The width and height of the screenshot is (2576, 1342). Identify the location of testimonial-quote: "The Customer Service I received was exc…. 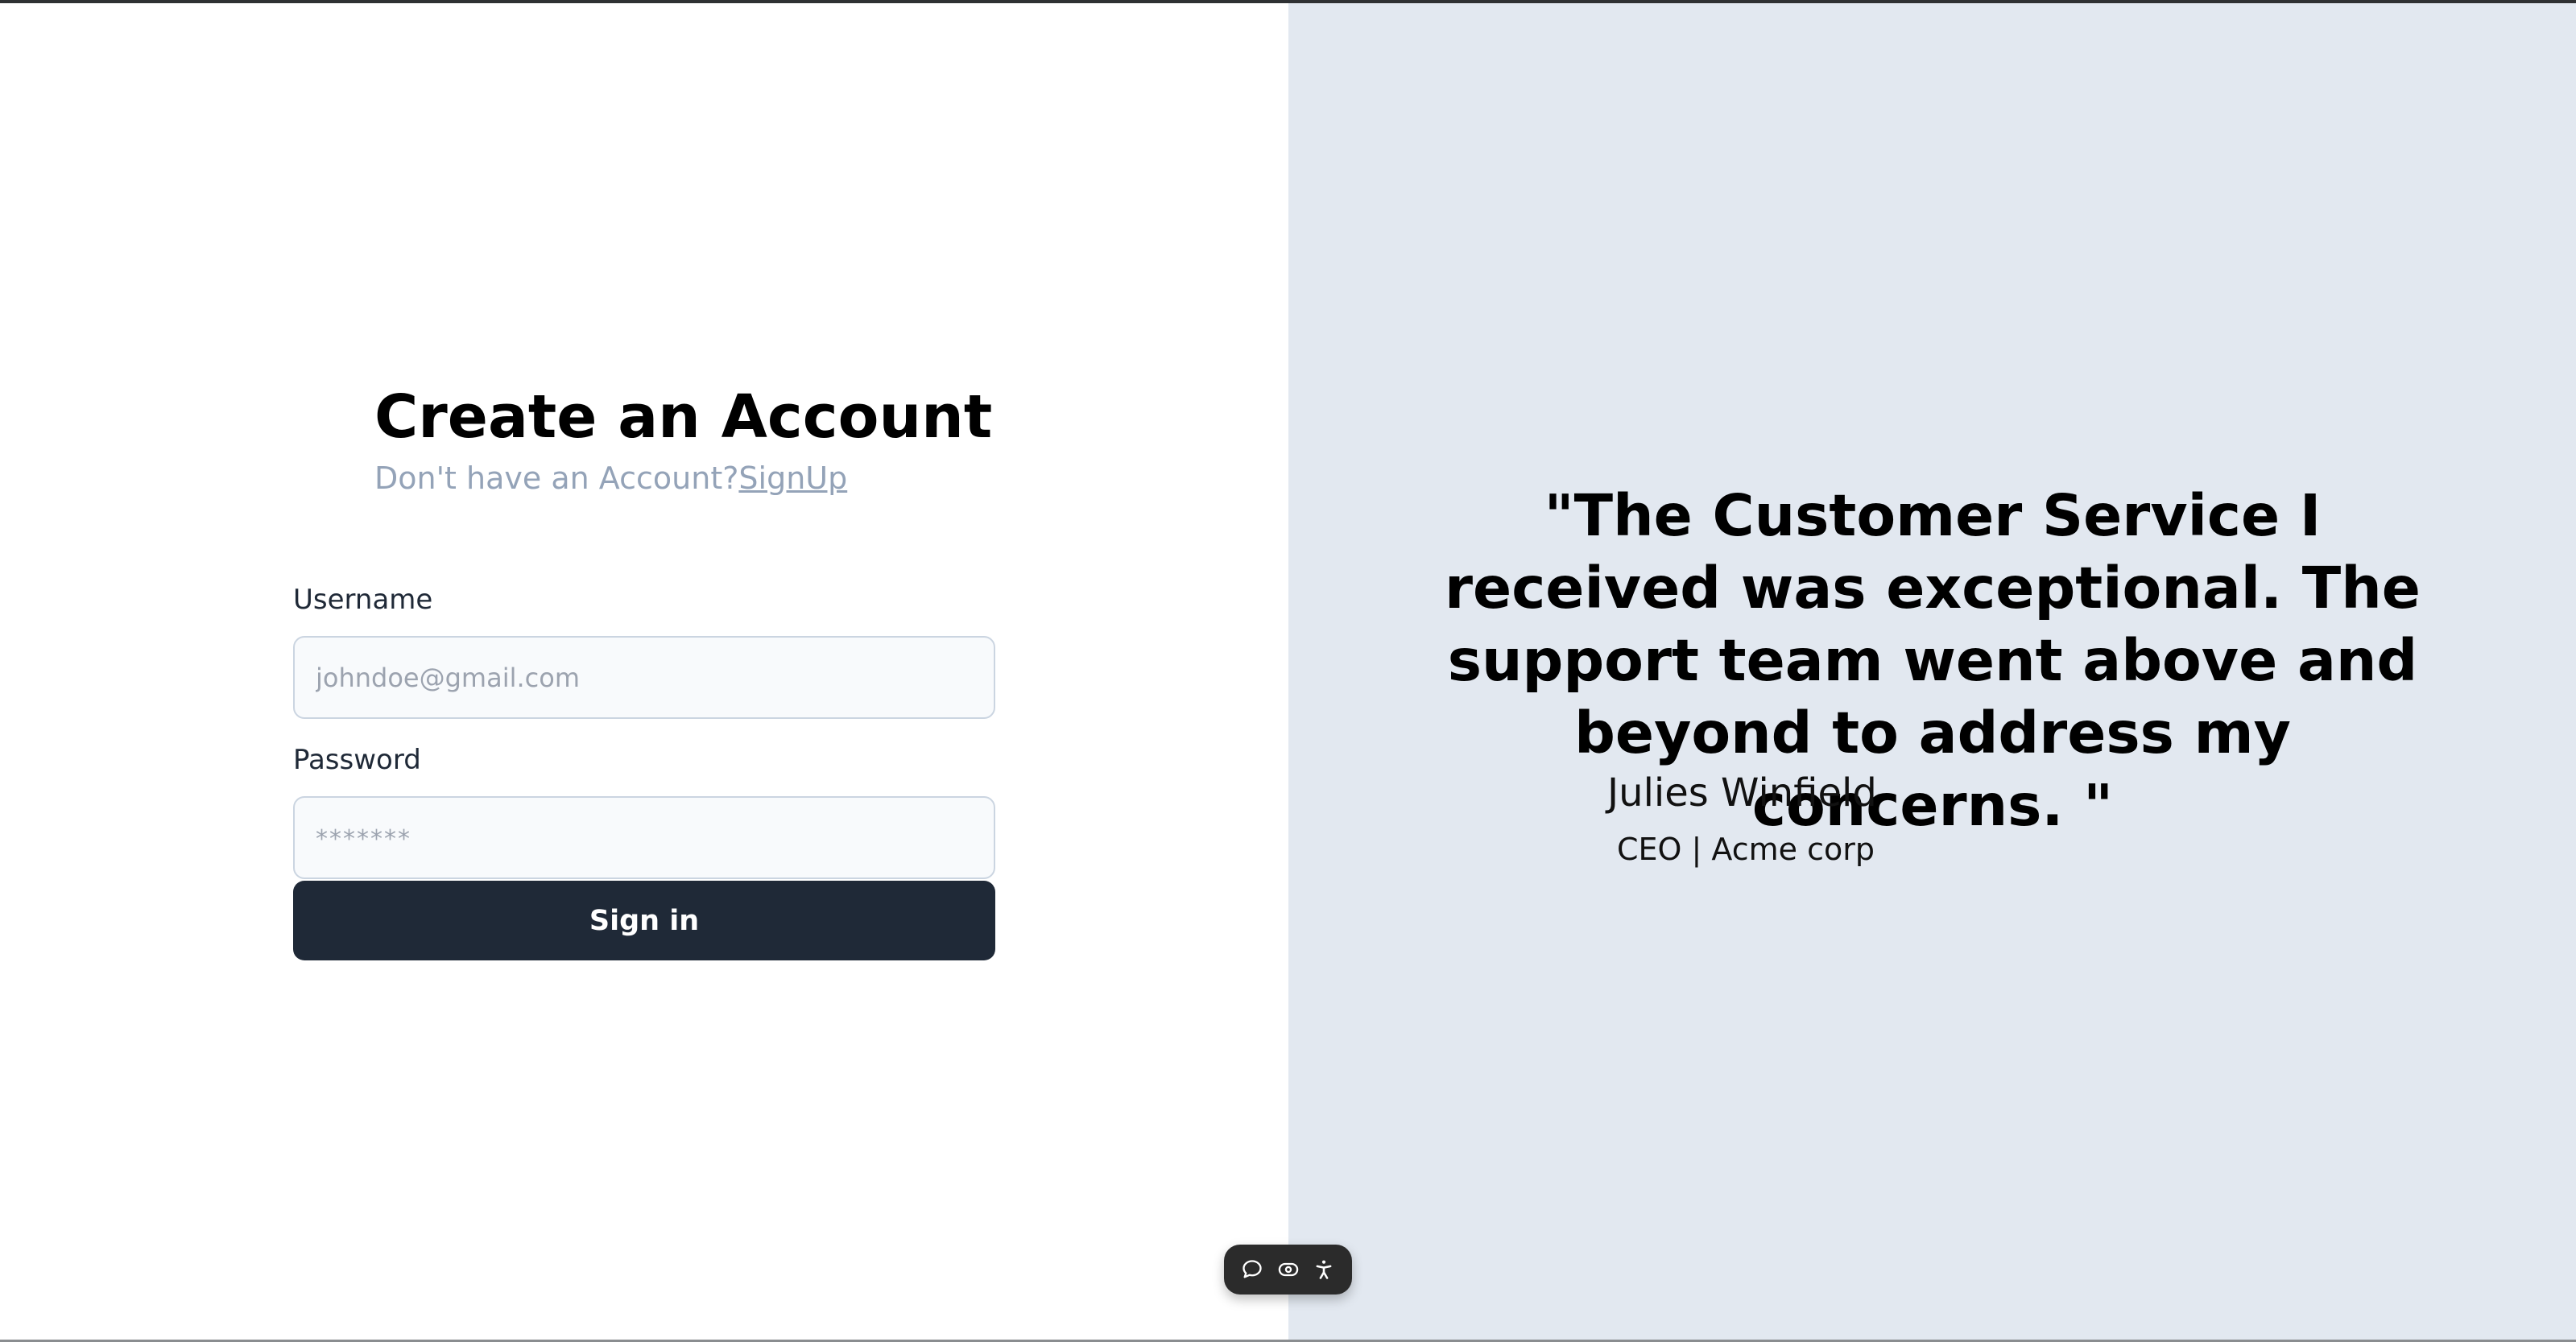
(1933, 660).